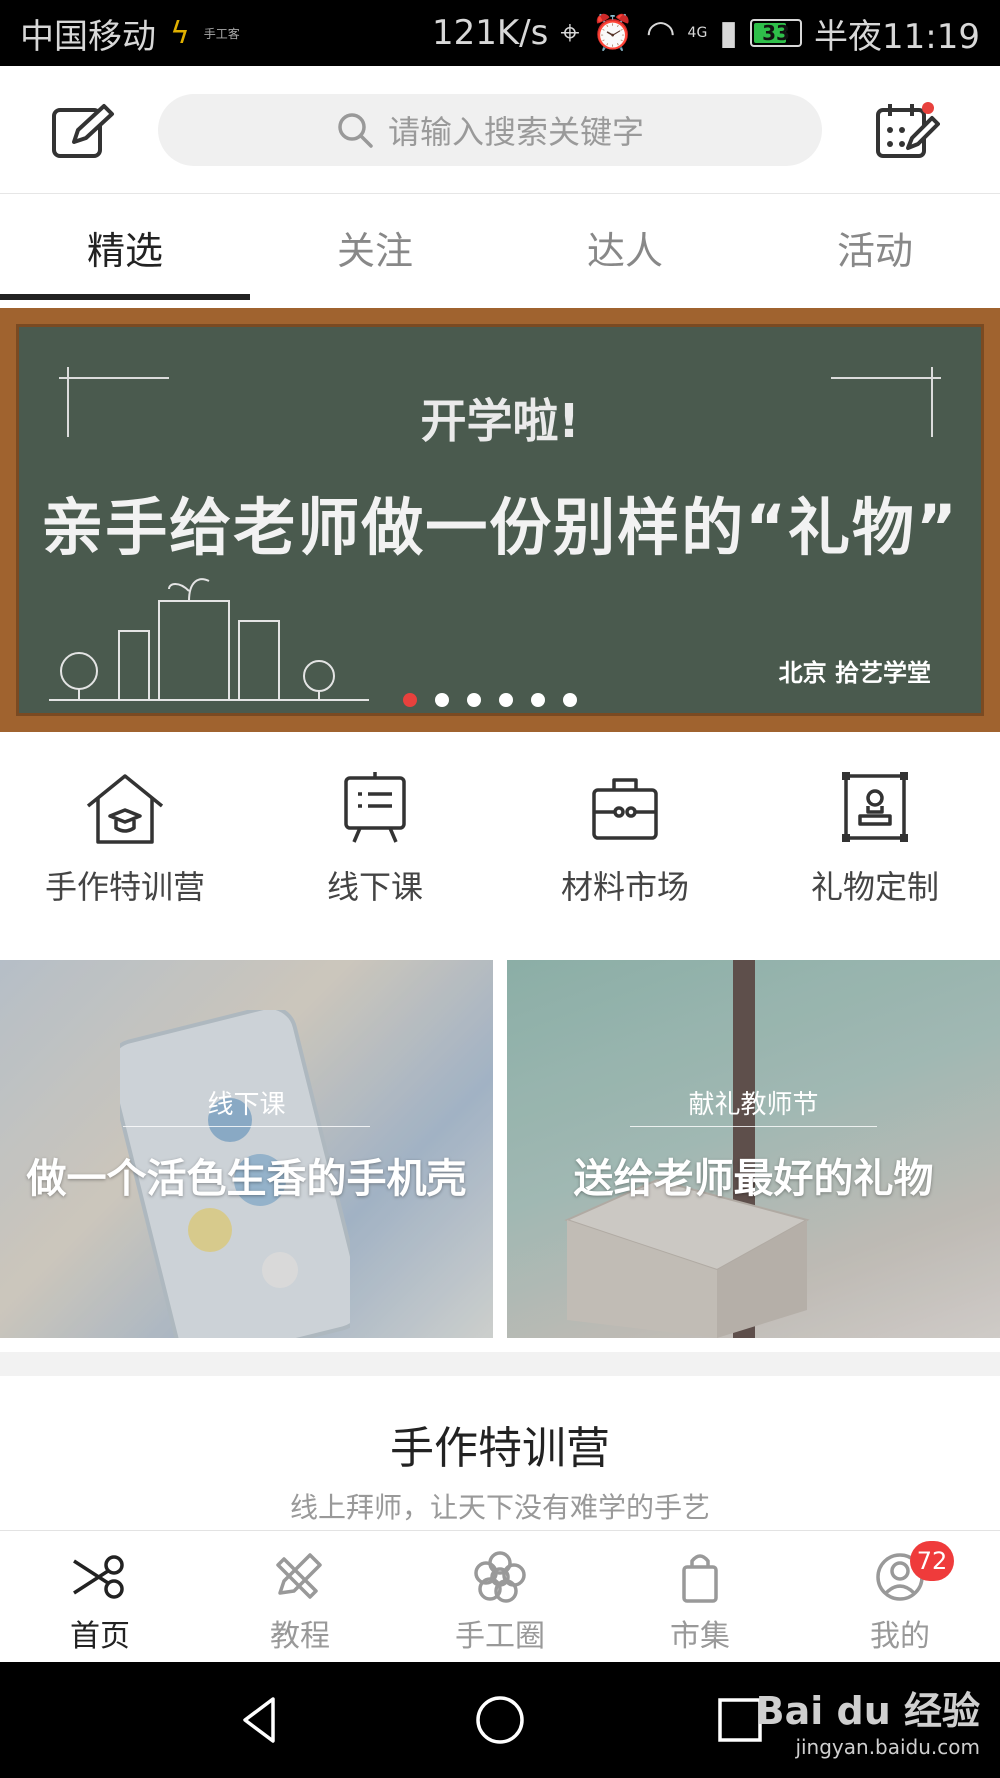 The width and height of the screenshot is (1000, 1778). Describe the element at coordinates (88, 36) in the screenshot. I see `carrier-label: 中国移动` at that location.